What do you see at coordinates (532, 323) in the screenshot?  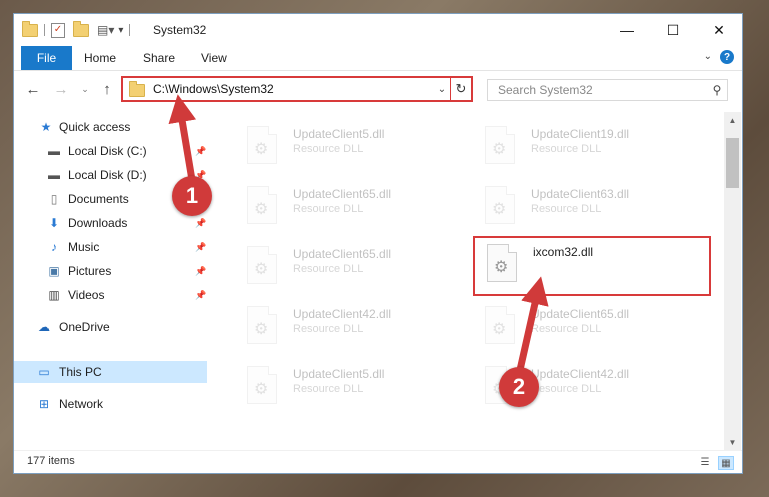 I see `arrow-to-ixcom32` at bounding box center [532, 323].